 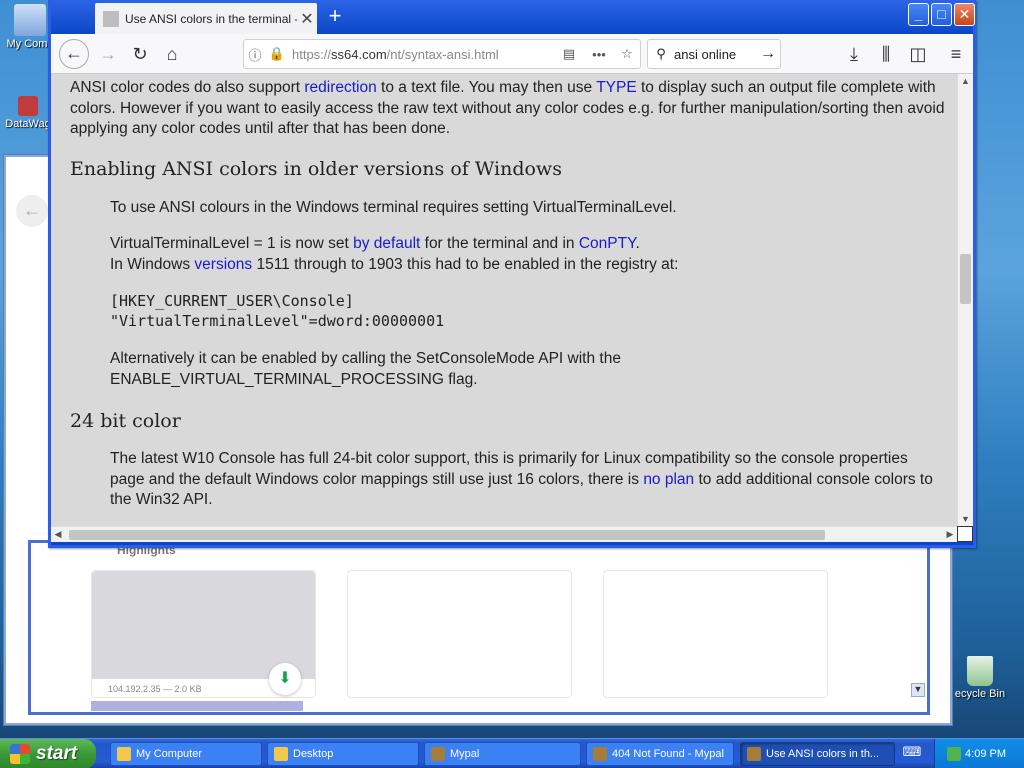 What do you see at coordinates (499, 243) in the screenshot?
I see `text: for the terminal and in` at bounding box center [499, 243].